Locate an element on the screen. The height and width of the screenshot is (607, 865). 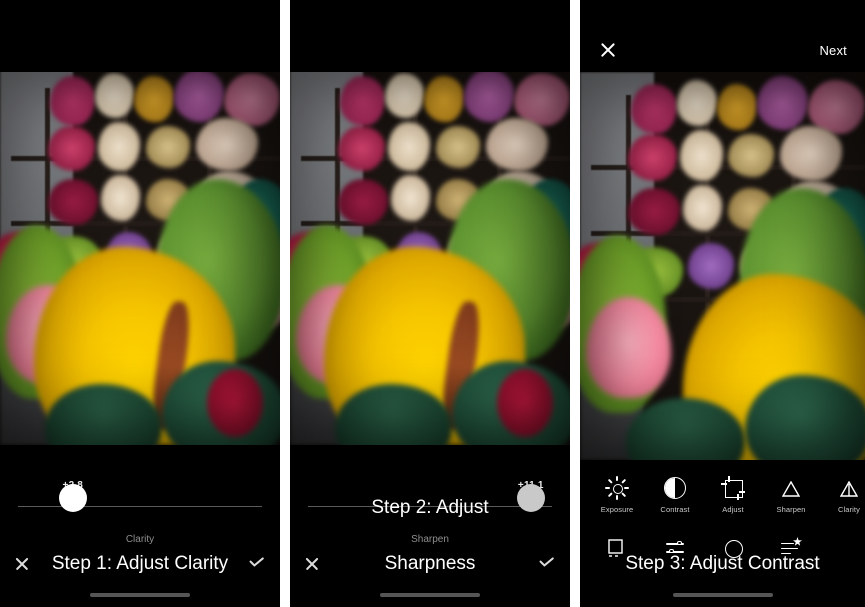
tool-label: Adjust is located at coordinates (733, 509).